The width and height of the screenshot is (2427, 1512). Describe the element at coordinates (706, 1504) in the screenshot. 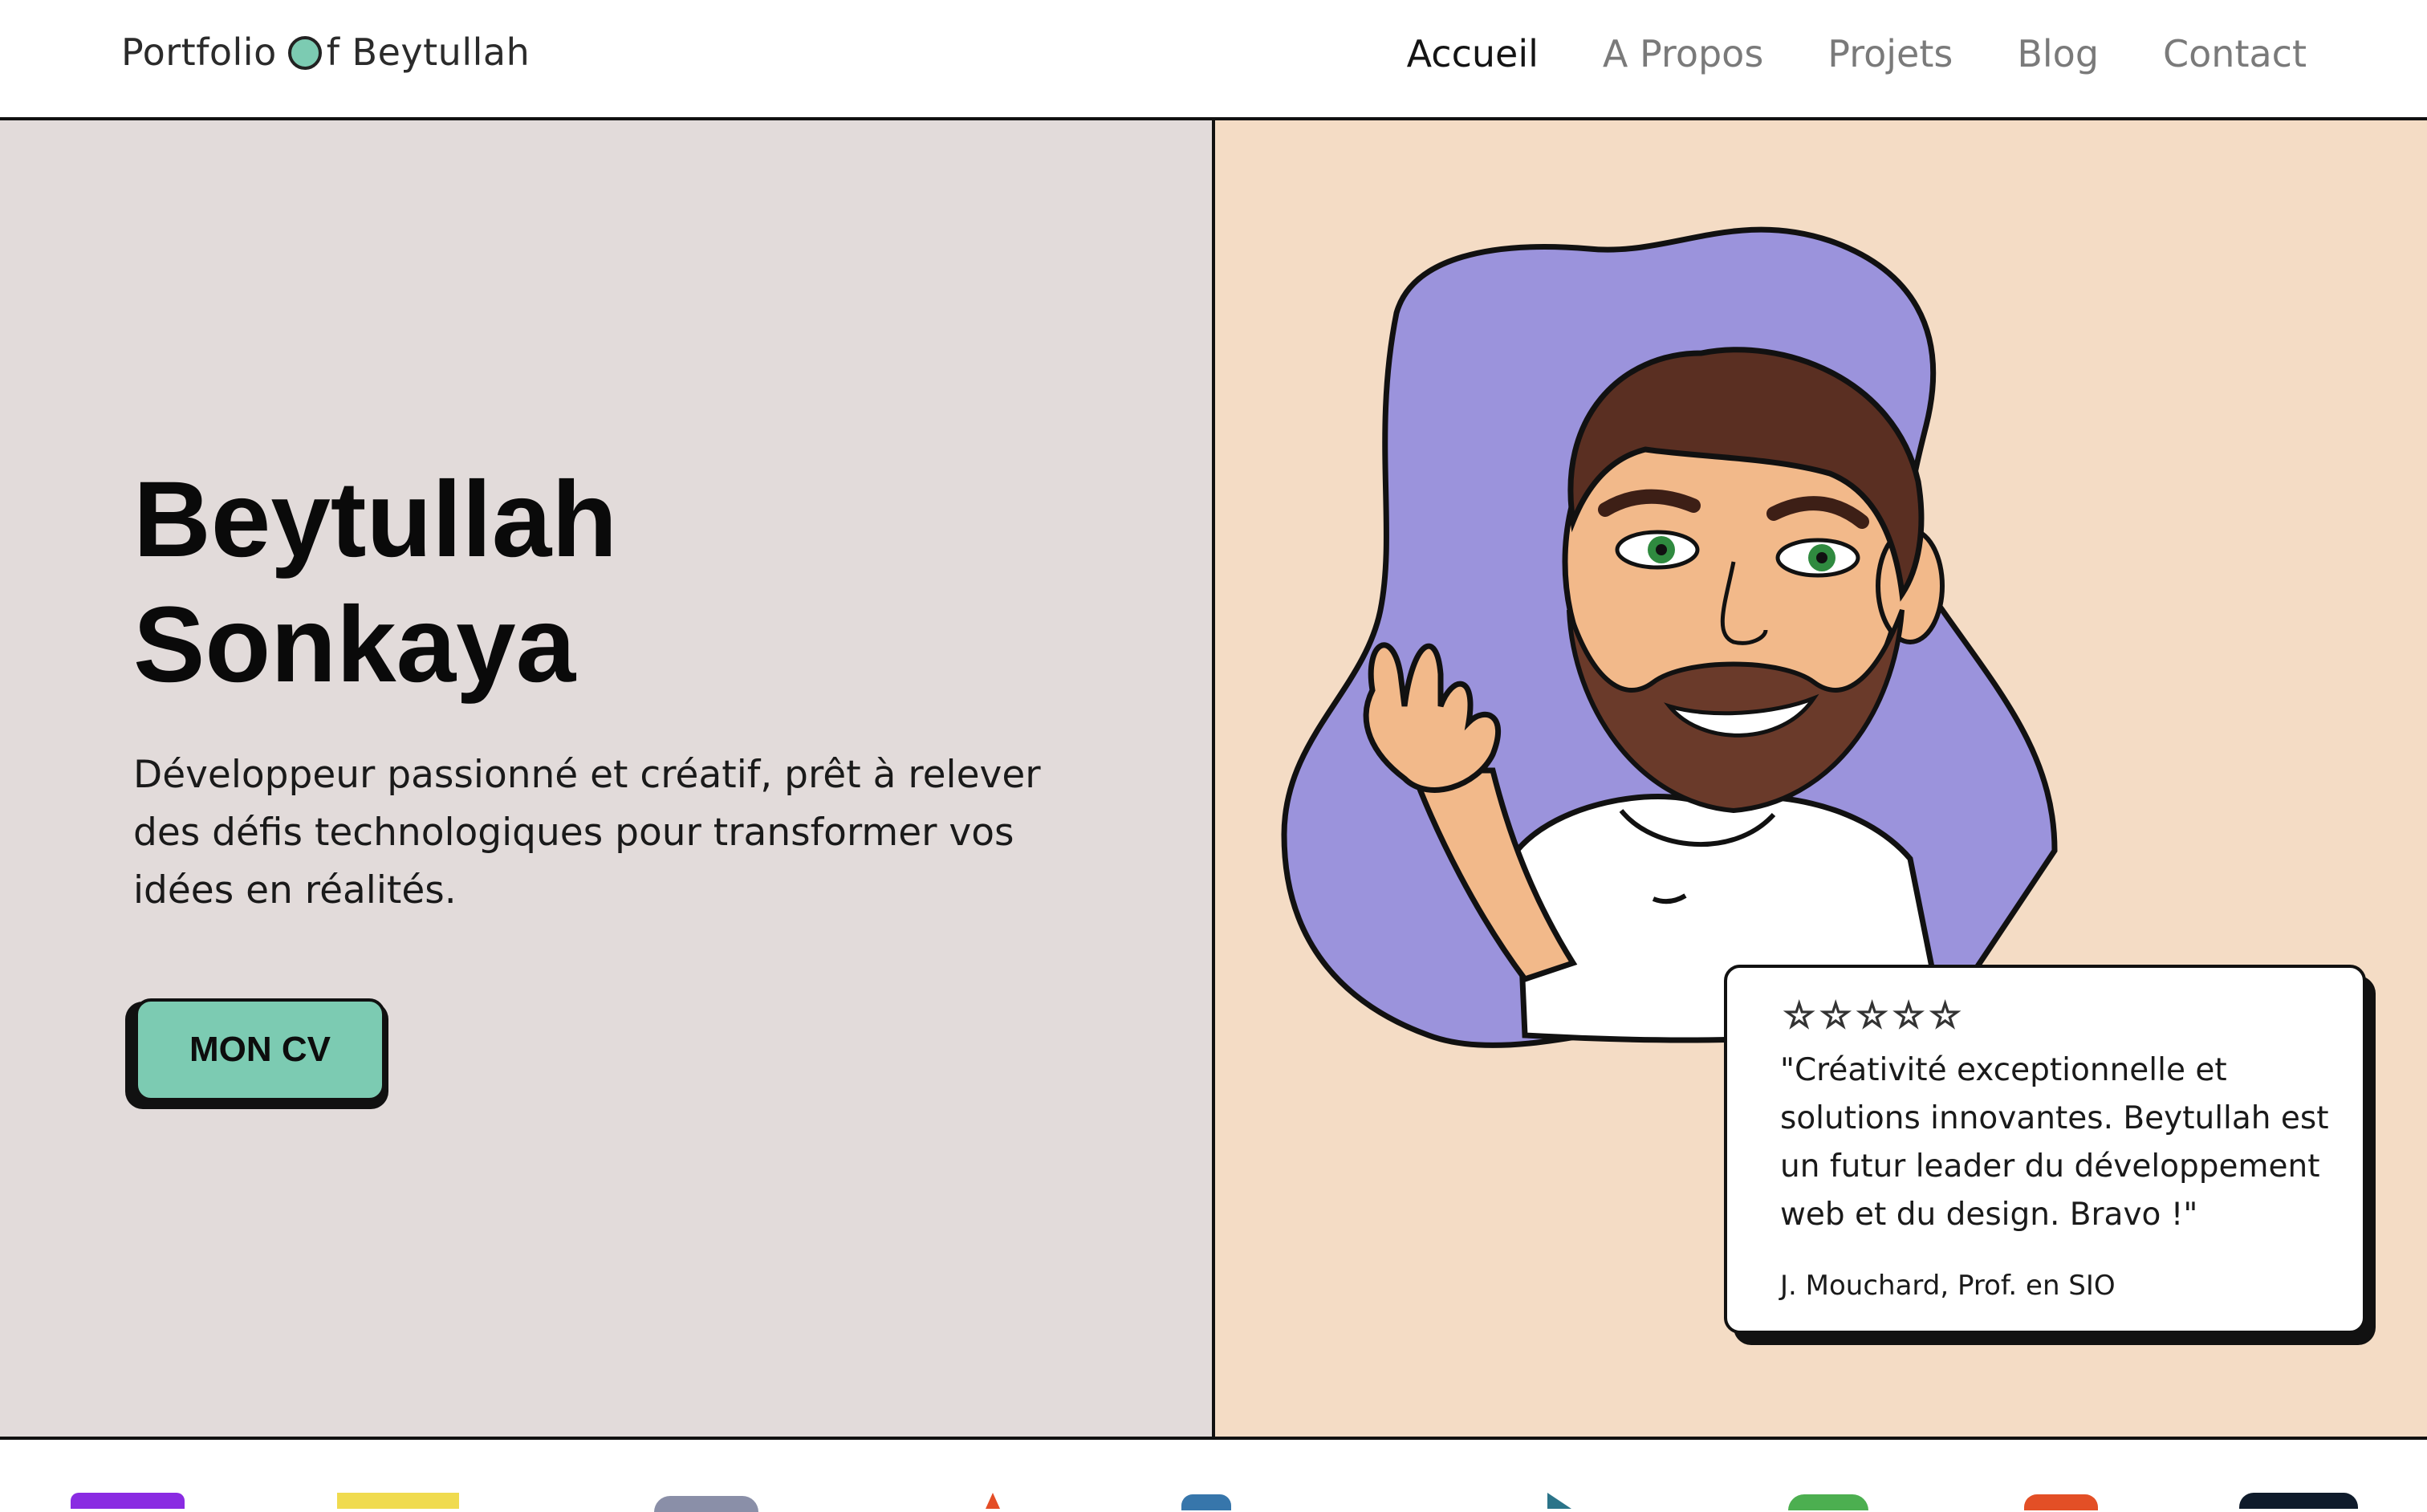

I see `gray-tech-icon` at that location.